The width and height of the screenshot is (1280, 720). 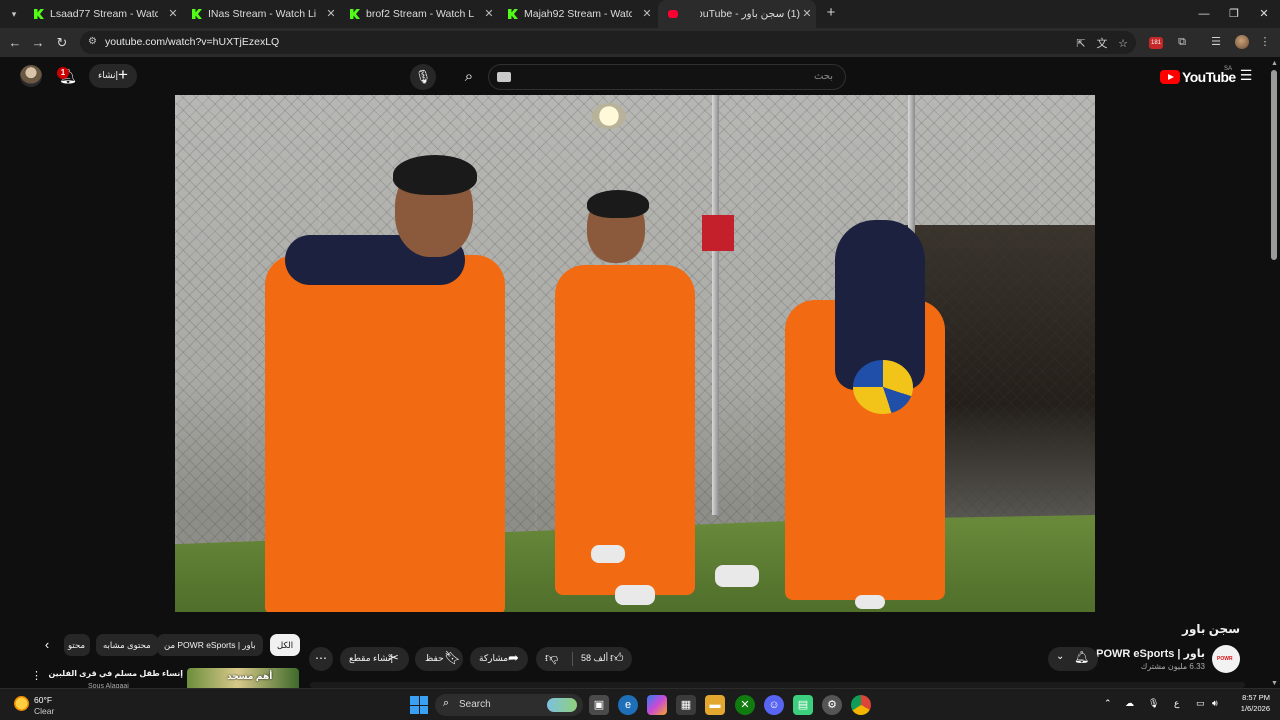 I want to click on chip-similar-content: محتوى مشابه, so click(x=127, y=645).